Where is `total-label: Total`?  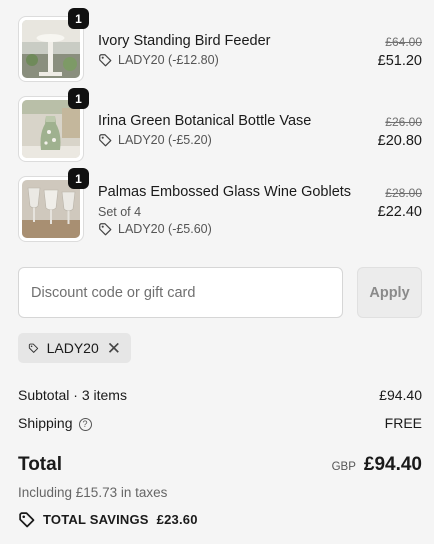
total-label: Total is located at coordinates (40, 464).